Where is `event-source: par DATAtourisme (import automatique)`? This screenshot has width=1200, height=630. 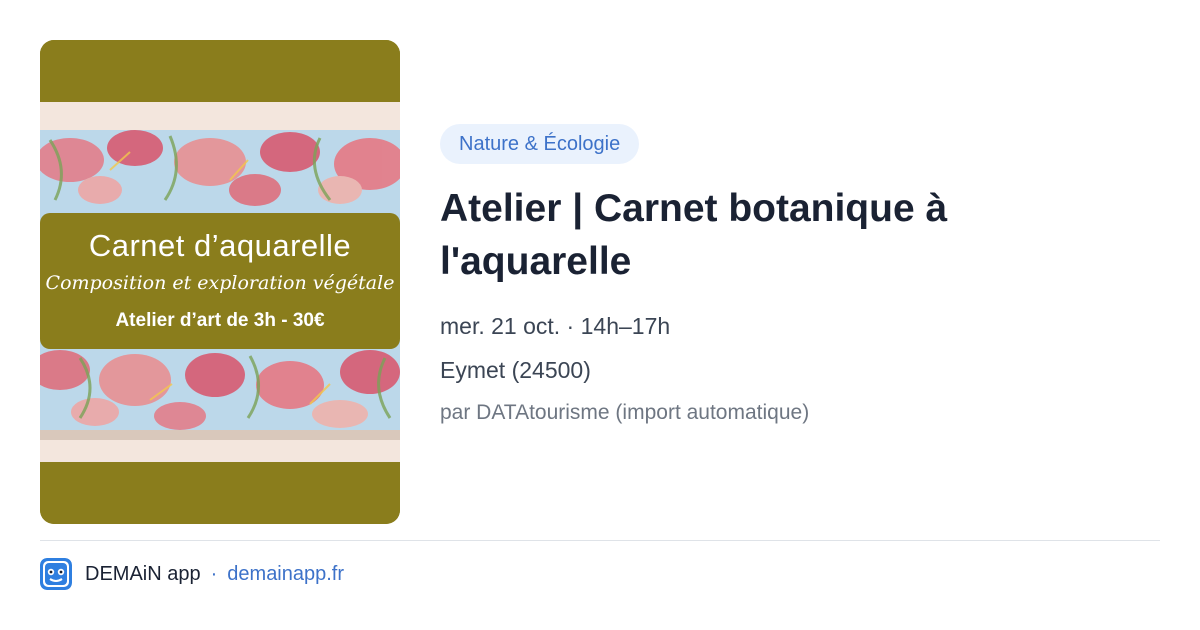 event-source: par DATAtourisme (import automatique) is located at coordinates (625, 412).